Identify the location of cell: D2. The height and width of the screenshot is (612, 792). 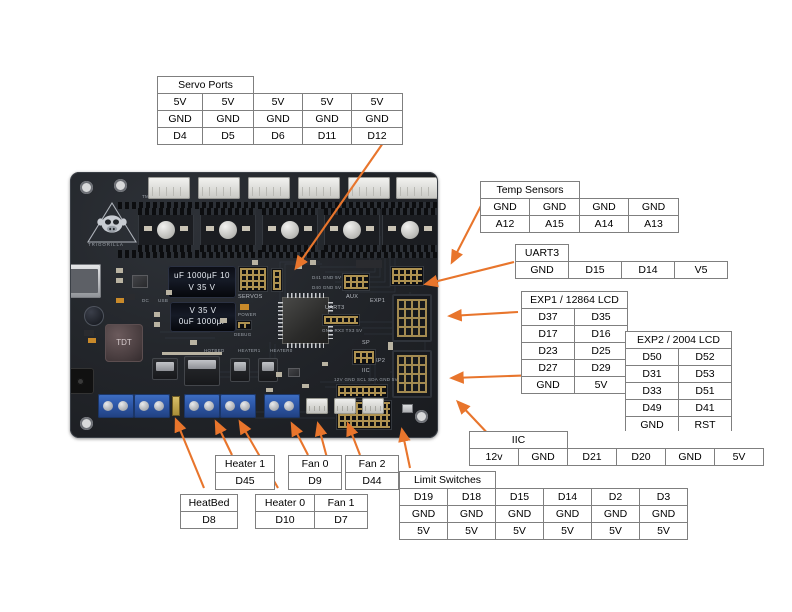
(615, 497).